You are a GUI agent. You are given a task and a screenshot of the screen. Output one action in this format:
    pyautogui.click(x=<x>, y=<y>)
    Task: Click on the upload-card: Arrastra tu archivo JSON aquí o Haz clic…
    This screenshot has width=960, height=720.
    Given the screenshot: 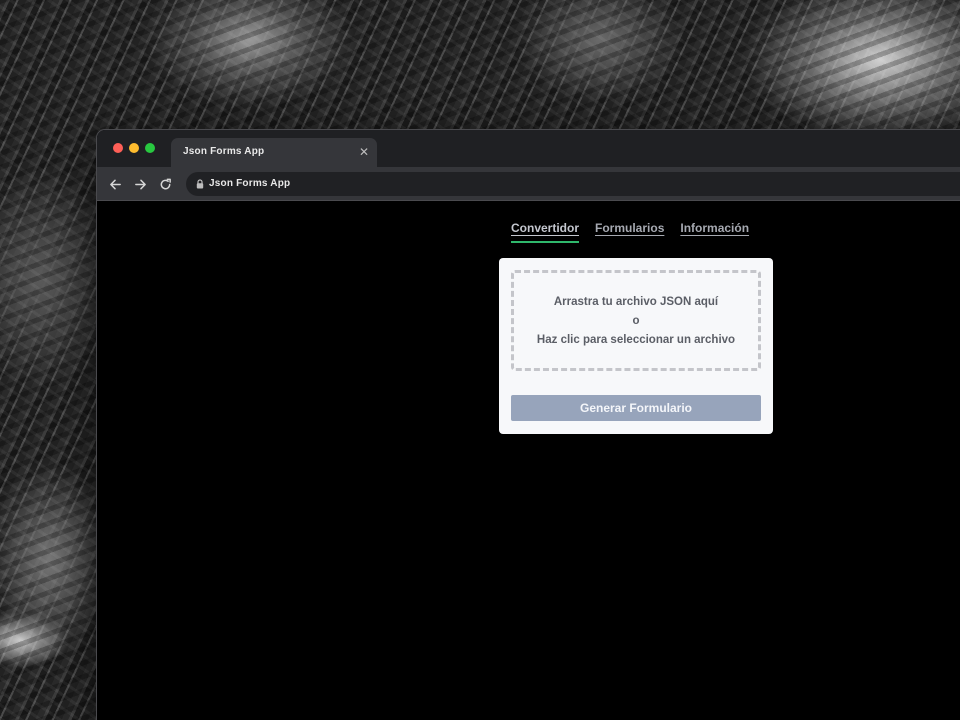 What is the action you would take?
    pyautogui.click(x=636, y=346)
    